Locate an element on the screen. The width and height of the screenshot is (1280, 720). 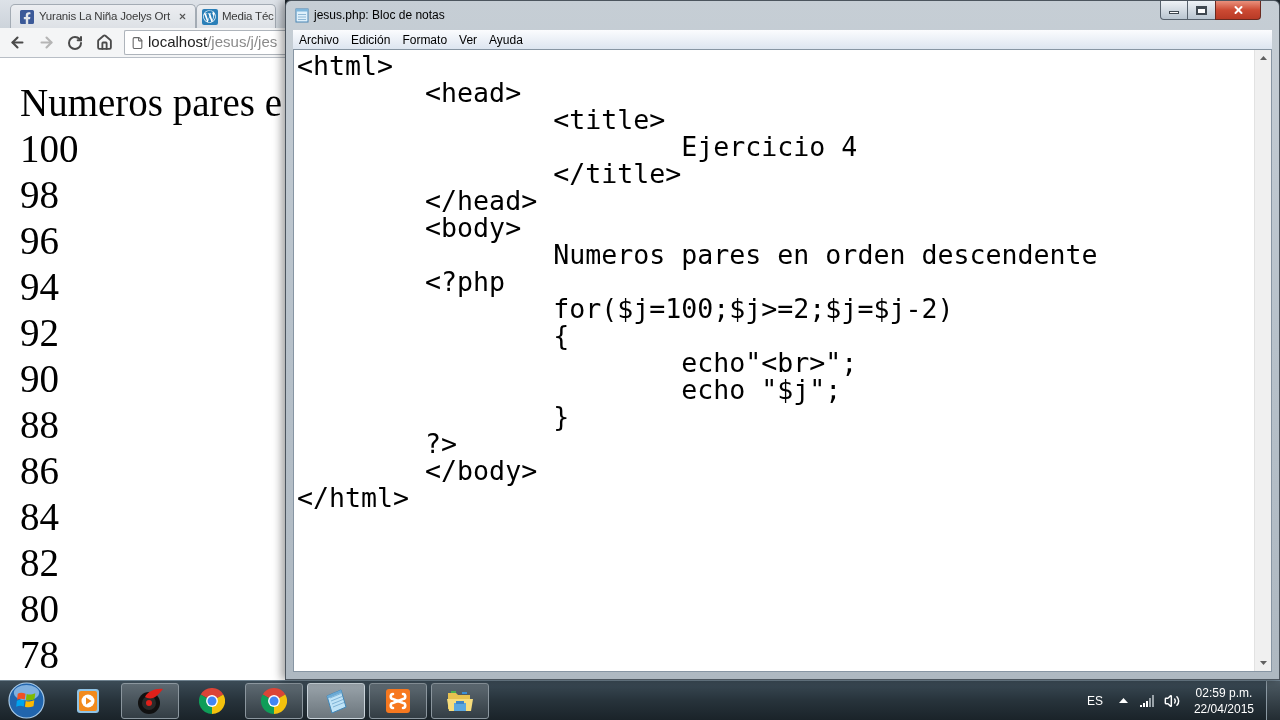
maximize-button is located at coordinates (1201, 10).